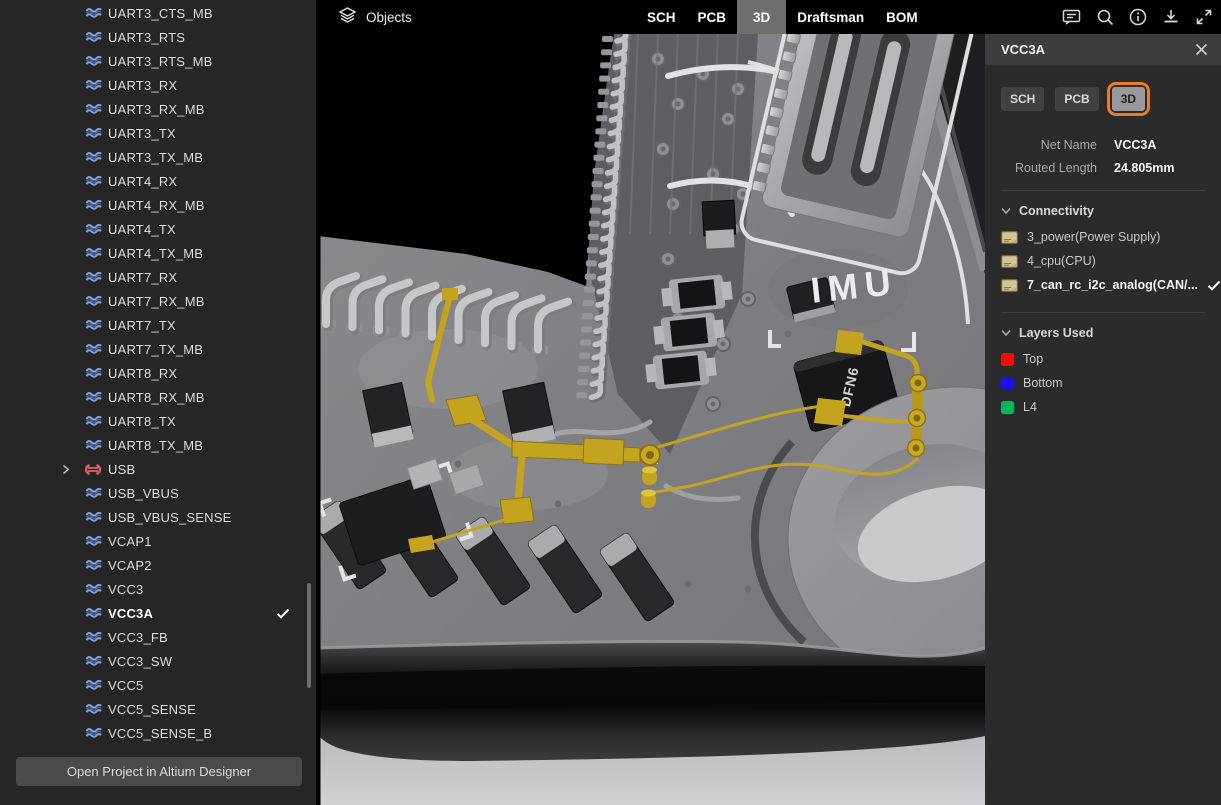 This screenshot has height=805, width=1221. I want to click on comment-icon, so click(1071, 17).